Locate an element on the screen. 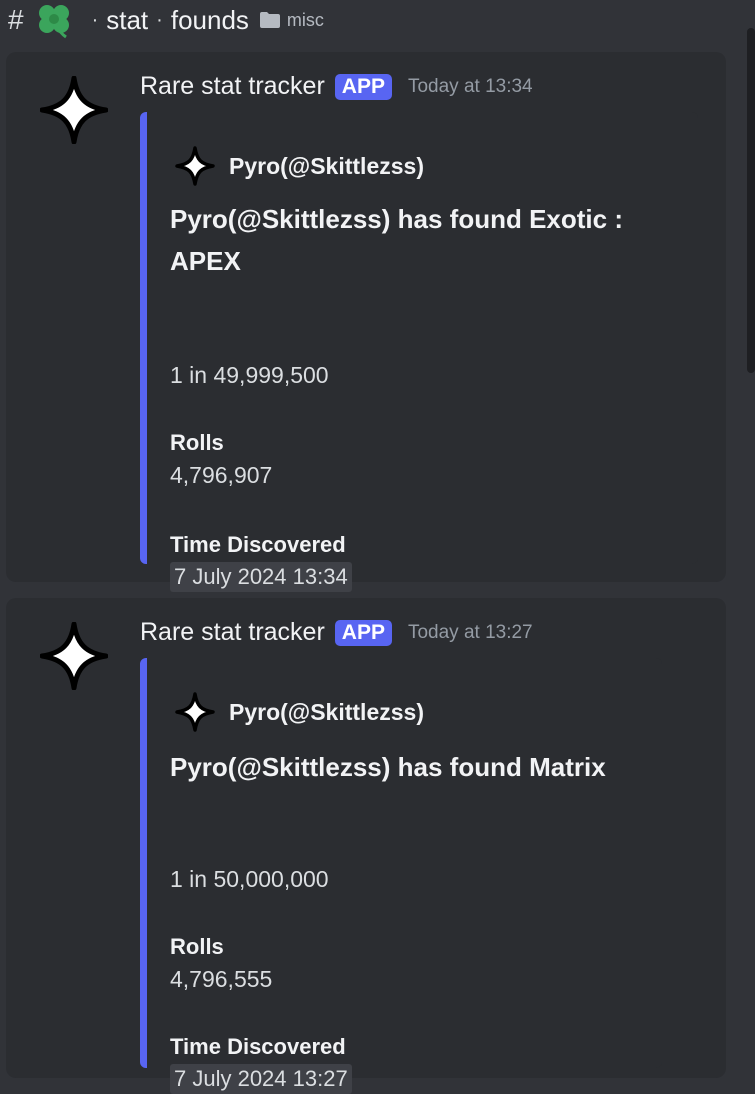  scrollbar is located at coordinates (751, 200).